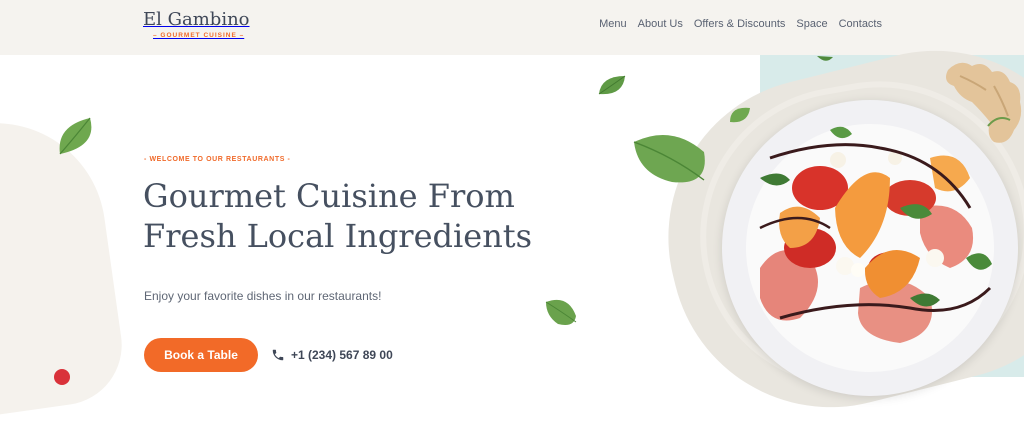  I want to click on nav-item-space: Space, so click(811, 24).